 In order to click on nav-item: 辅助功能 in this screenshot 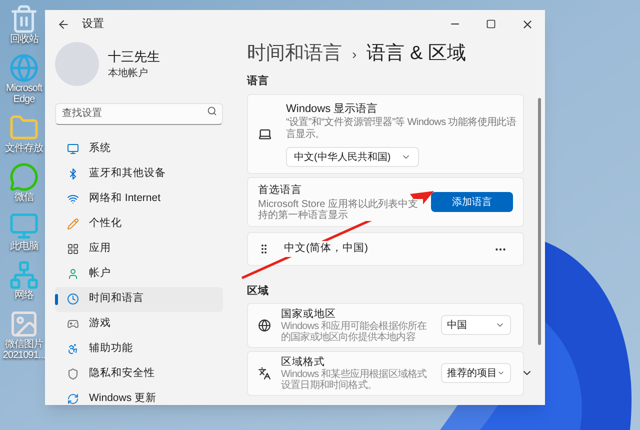, I will do `click(139, 349)`.